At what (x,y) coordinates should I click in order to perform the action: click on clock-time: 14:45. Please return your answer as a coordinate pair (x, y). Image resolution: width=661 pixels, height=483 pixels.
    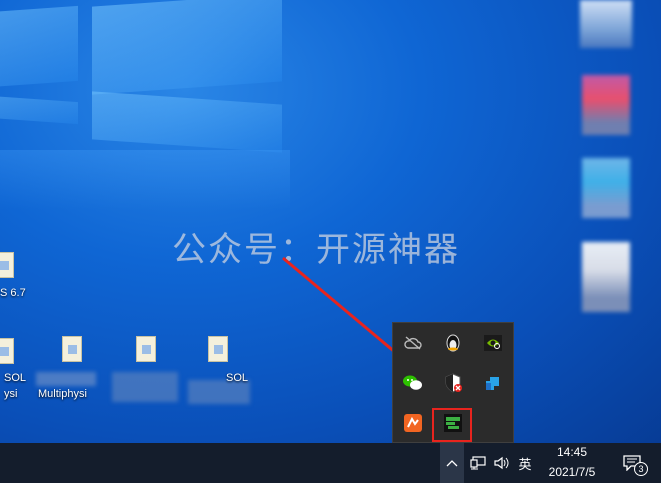
    Looking at the image, I should click on (572, 452).